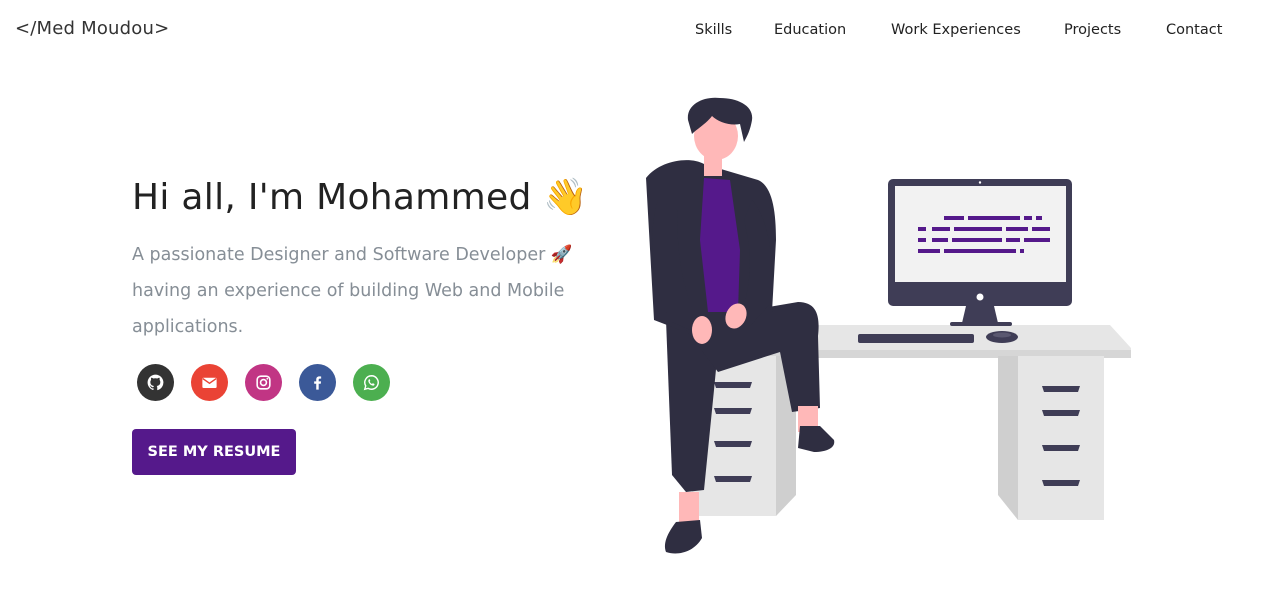 The width and height of the screenshot is (1262, 603). I want to click on greeting-heading: Hi all, I'm Mohammed 👋, so click(360, 197).